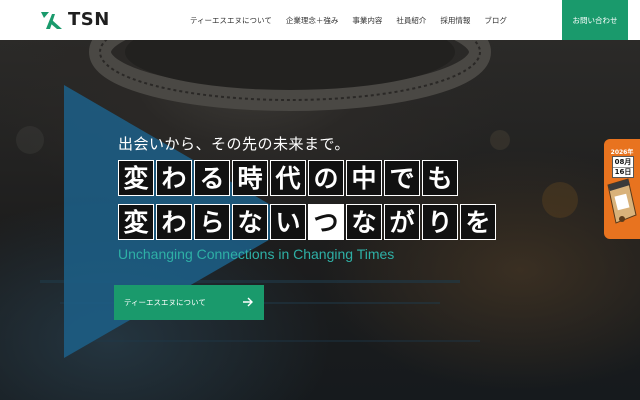 This screenshot has width=640, height=400. What do you see at coordinates (89, 19) in the screenshot?
I see `logo-text: TSN` at bounding box center [89, 19].